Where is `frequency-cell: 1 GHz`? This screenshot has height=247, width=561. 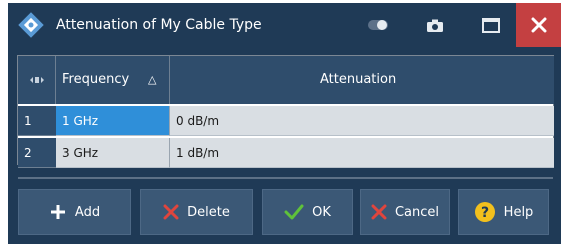 frequency-cell: 1 GHz is located at coordinates (113, 121).